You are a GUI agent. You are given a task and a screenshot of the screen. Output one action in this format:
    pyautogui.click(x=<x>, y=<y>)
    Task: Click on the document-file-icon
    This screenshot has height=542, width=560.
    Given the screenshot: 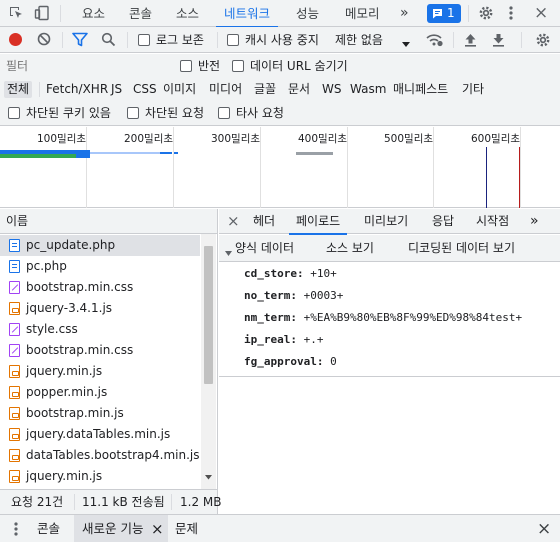 What is the action you would take?
    pyautogui.click(x=14, y=266)
    